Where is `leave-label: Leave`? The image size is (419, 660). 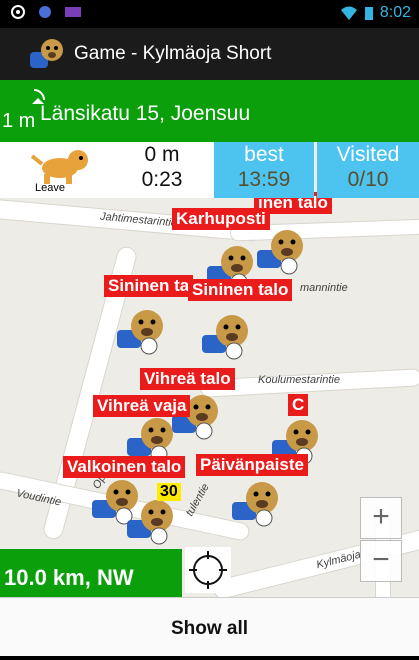 leave-label: Leave is located at coordinates (50, 188).